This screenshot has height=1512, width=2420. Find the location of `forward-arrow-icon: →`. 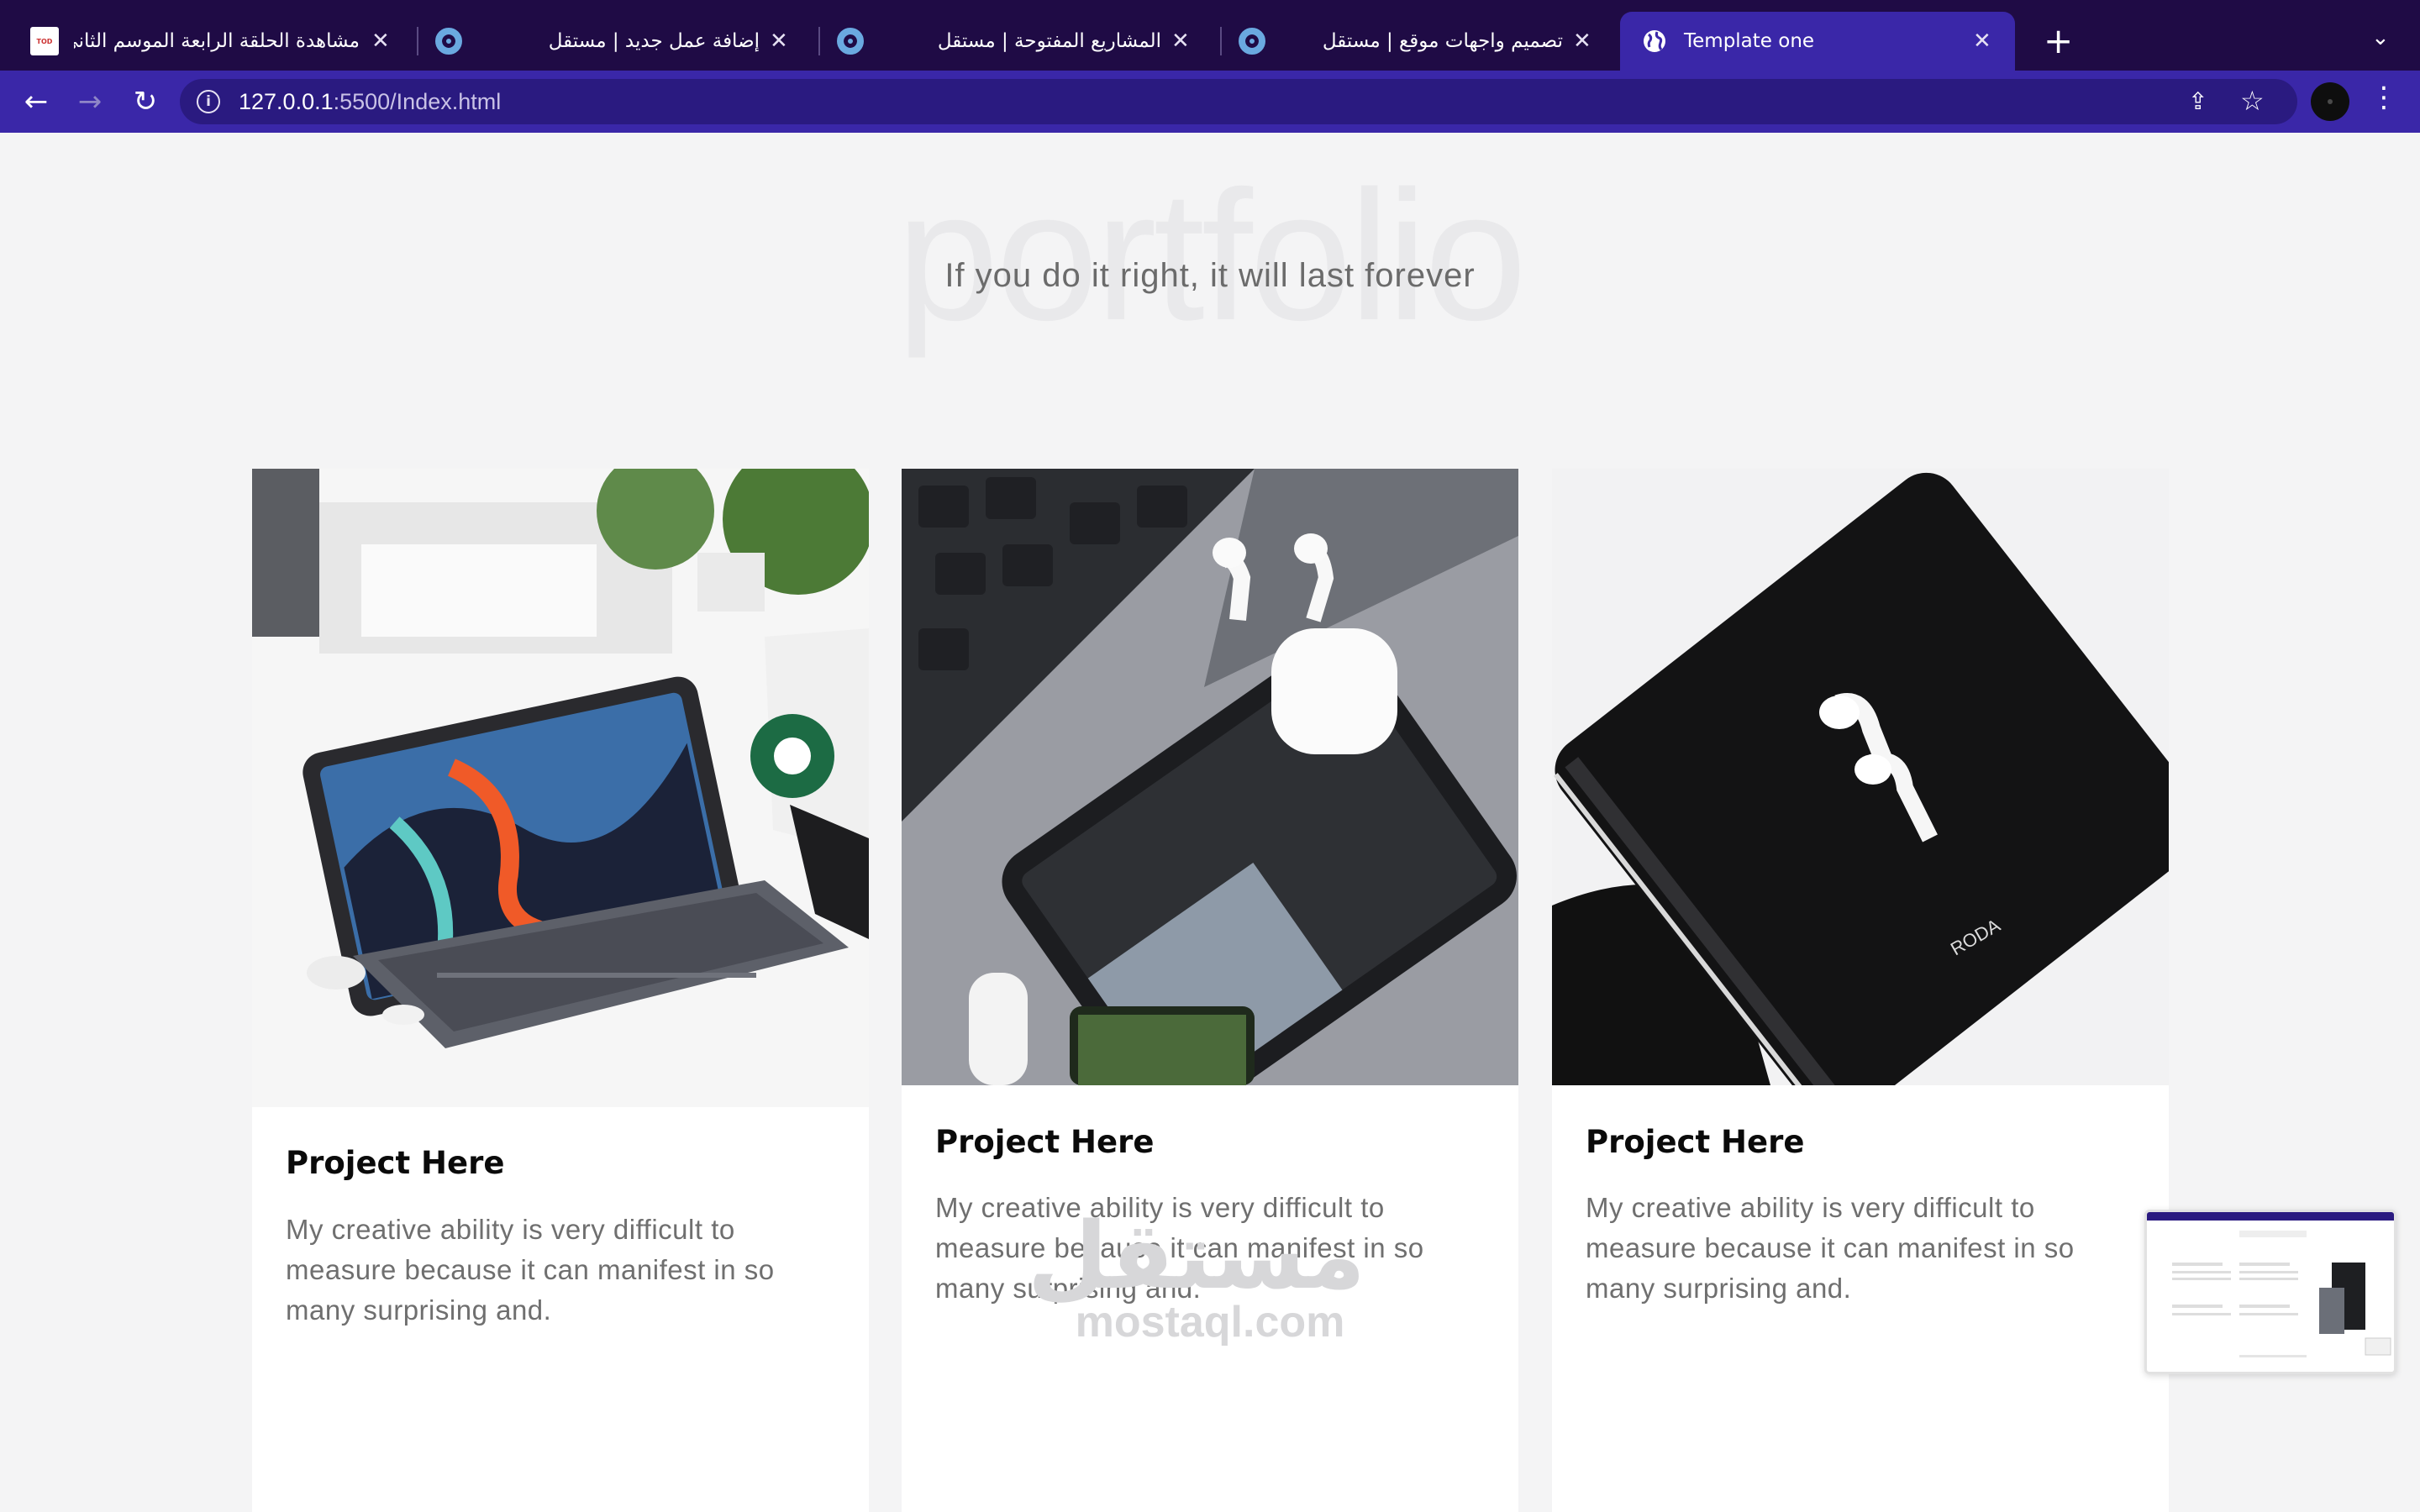

forward-arrow-icon: → is located at coordinates (90, 101).